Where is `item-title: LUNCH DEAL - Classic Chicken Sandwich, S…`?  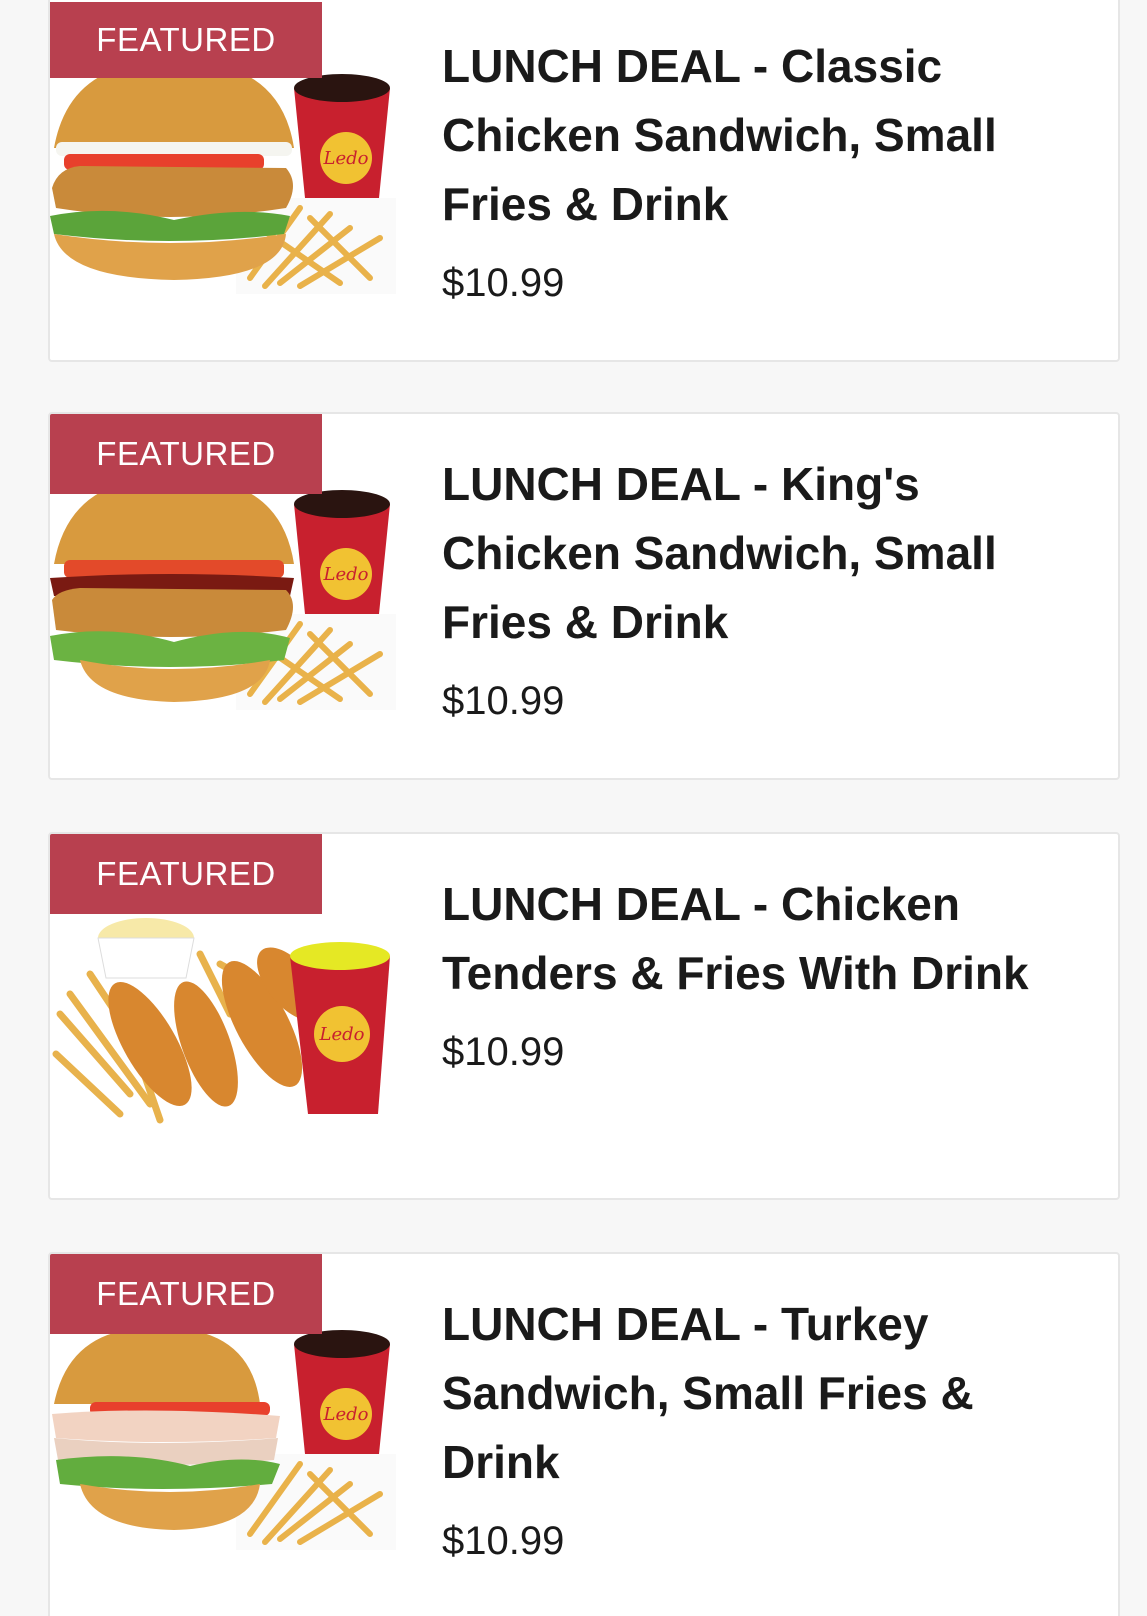
item-title: LUNCH DEAL - Classic Chicken Sandwich, S… is located at coordinates (760, 135).